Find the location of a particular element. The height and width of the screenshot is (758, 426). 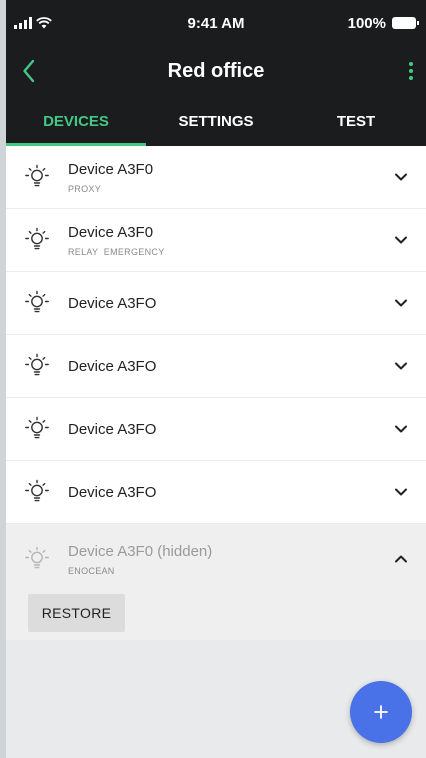

device-type: PROXY is located at coordinates (85, 188).